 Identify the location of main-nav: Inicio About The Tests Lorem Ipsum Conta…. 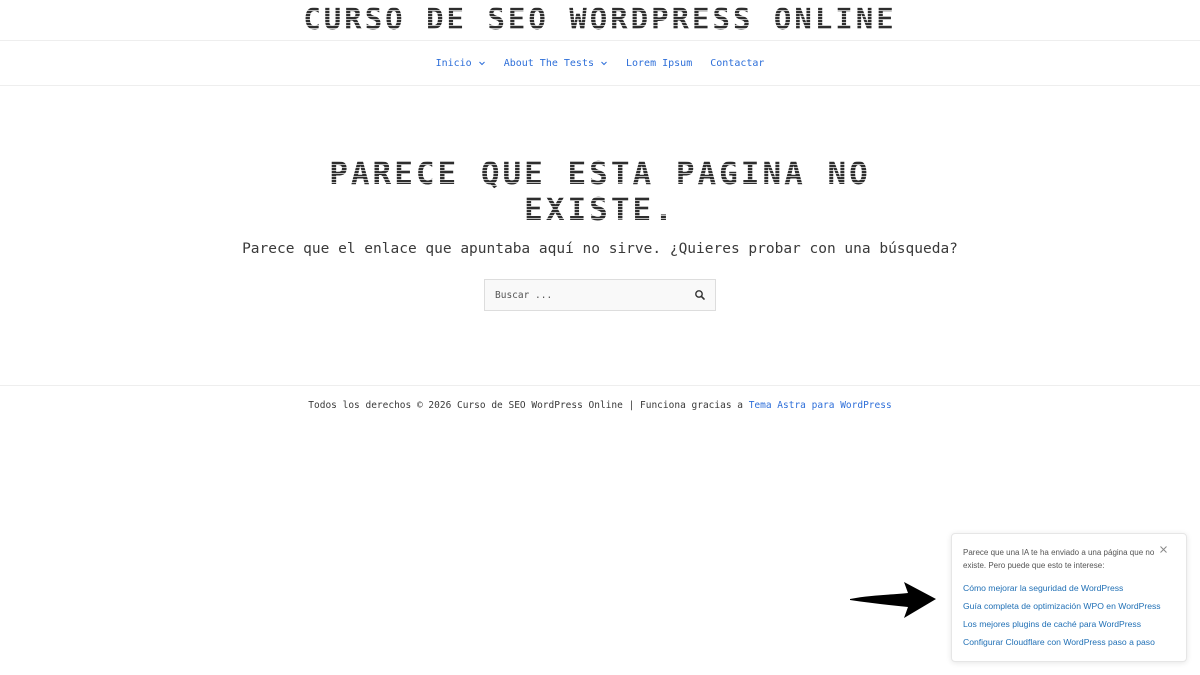
(600, 63).